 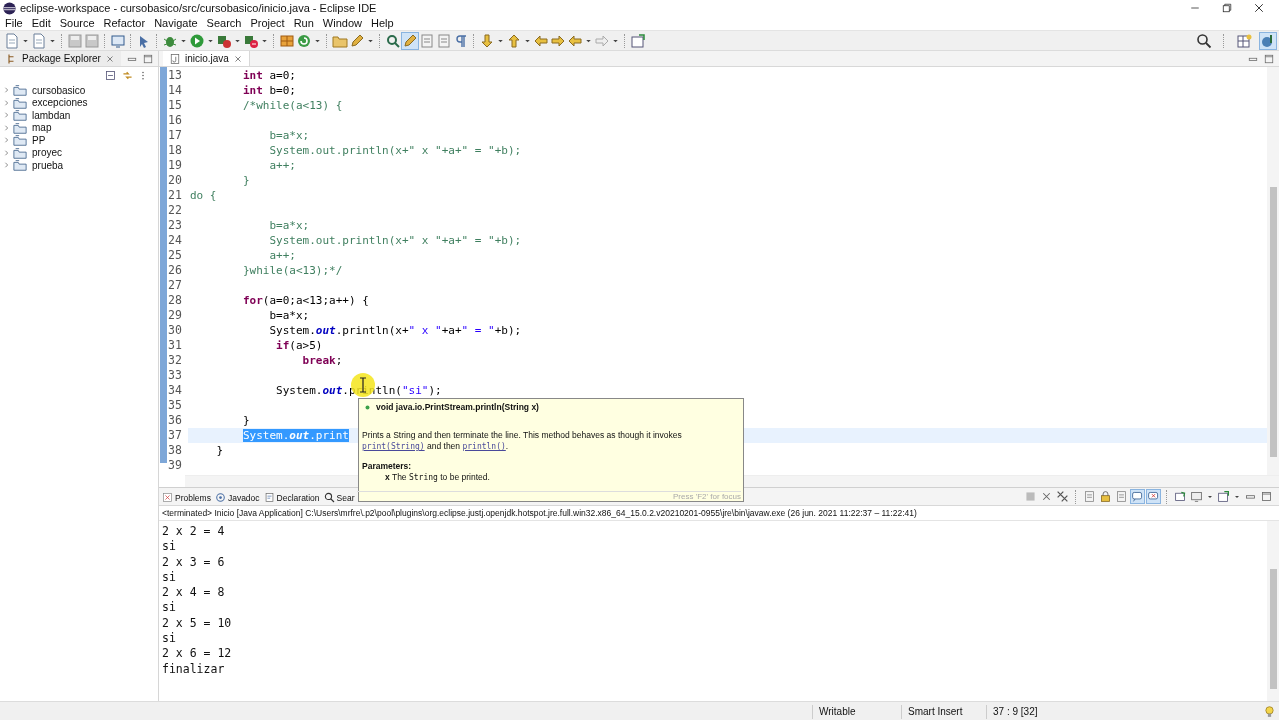 What do you see at coordinates (175, 120) in the screenshot?
I see `line-number: 16` at bounding box center [175, 120].